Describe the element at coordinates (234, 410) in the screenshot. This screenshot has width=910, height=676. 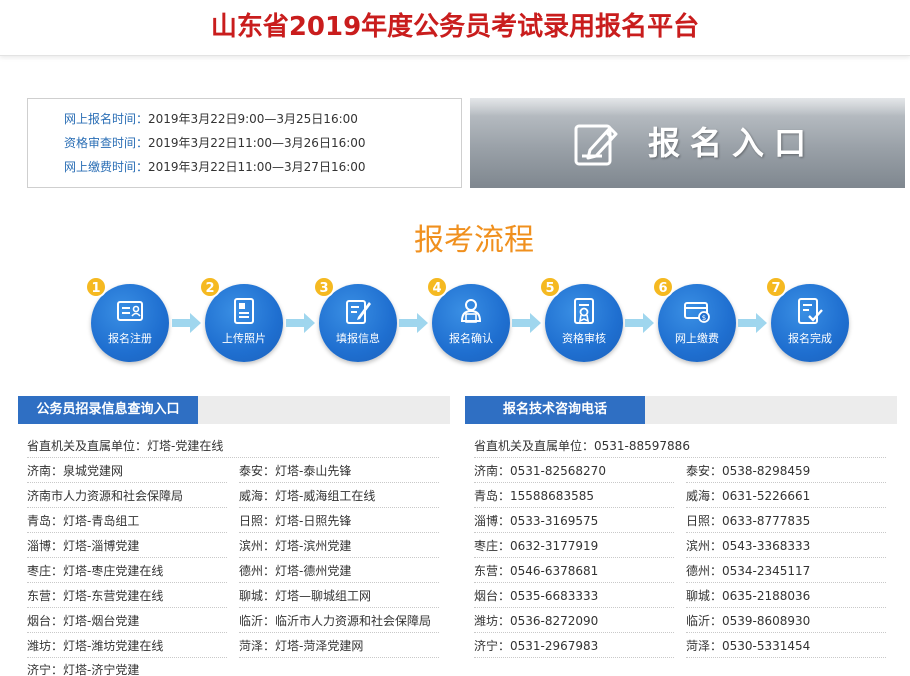
I see `query-panel-header: 公务员招录信息查询入口` at that location.